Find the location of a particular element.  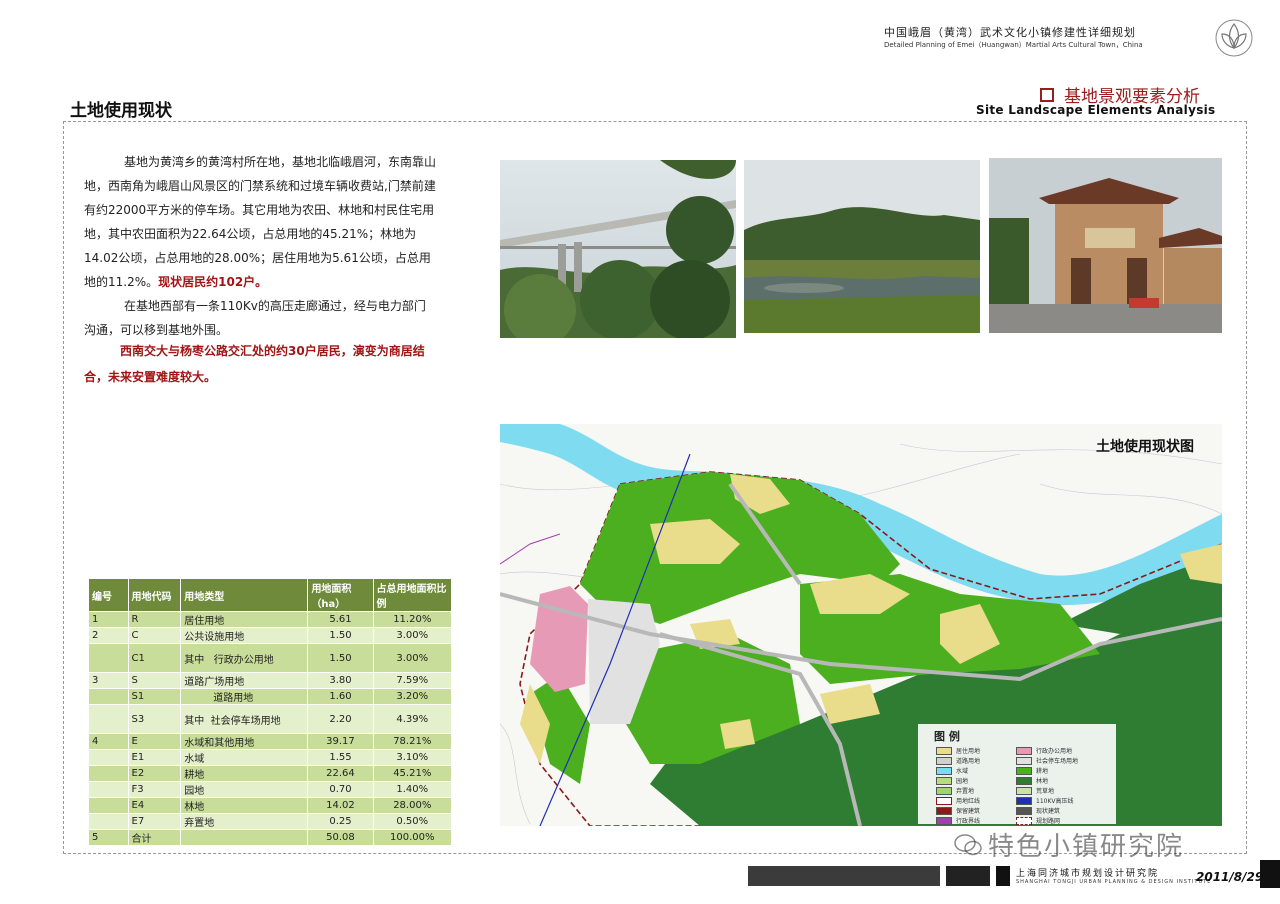

table-header-row: 编号 用地代码 用地类型 用地面积（ha） 占总用地面积比例 is located at coordinates (270, 595).